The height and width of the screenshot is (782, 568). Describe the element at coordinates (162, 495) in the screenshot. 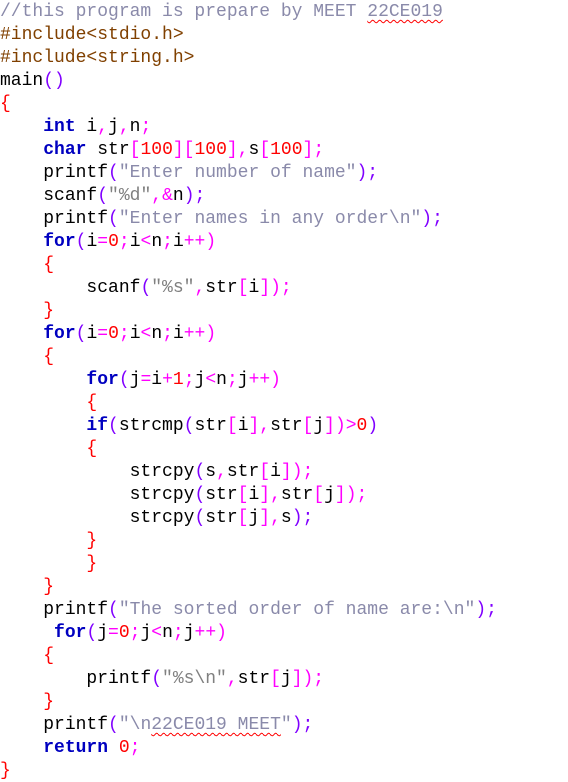

I see `code-token: strcpy` at that location.